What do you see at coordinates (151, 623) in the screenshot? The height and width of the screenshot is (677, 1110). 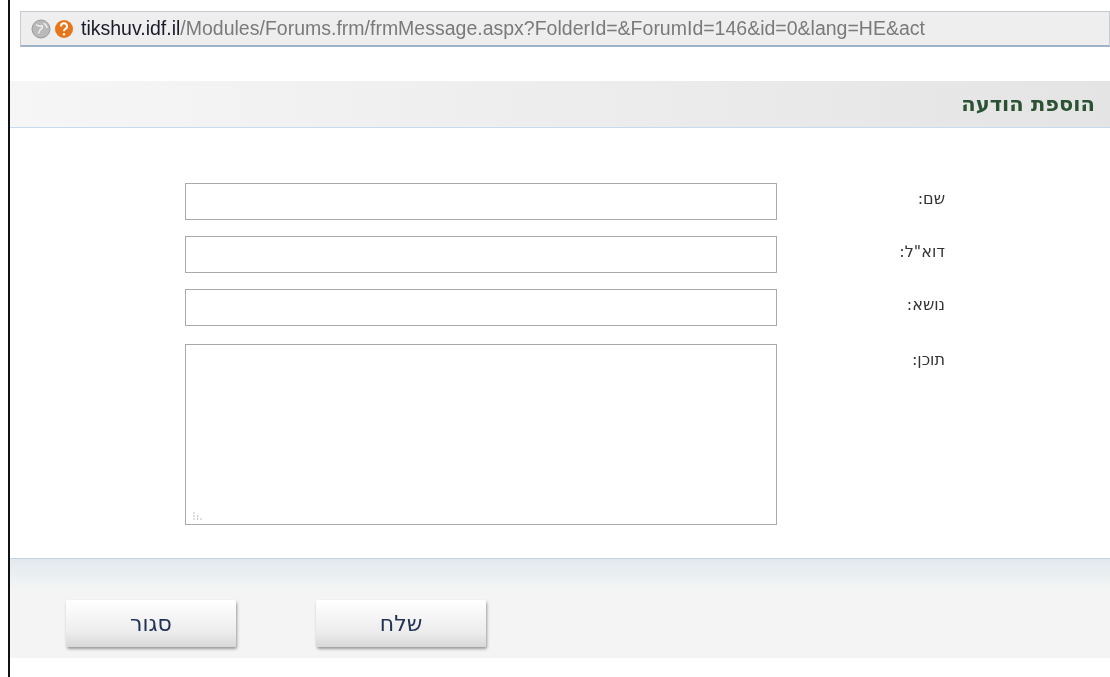 I see `form-button: סגור` at bounding box center [151, 623].